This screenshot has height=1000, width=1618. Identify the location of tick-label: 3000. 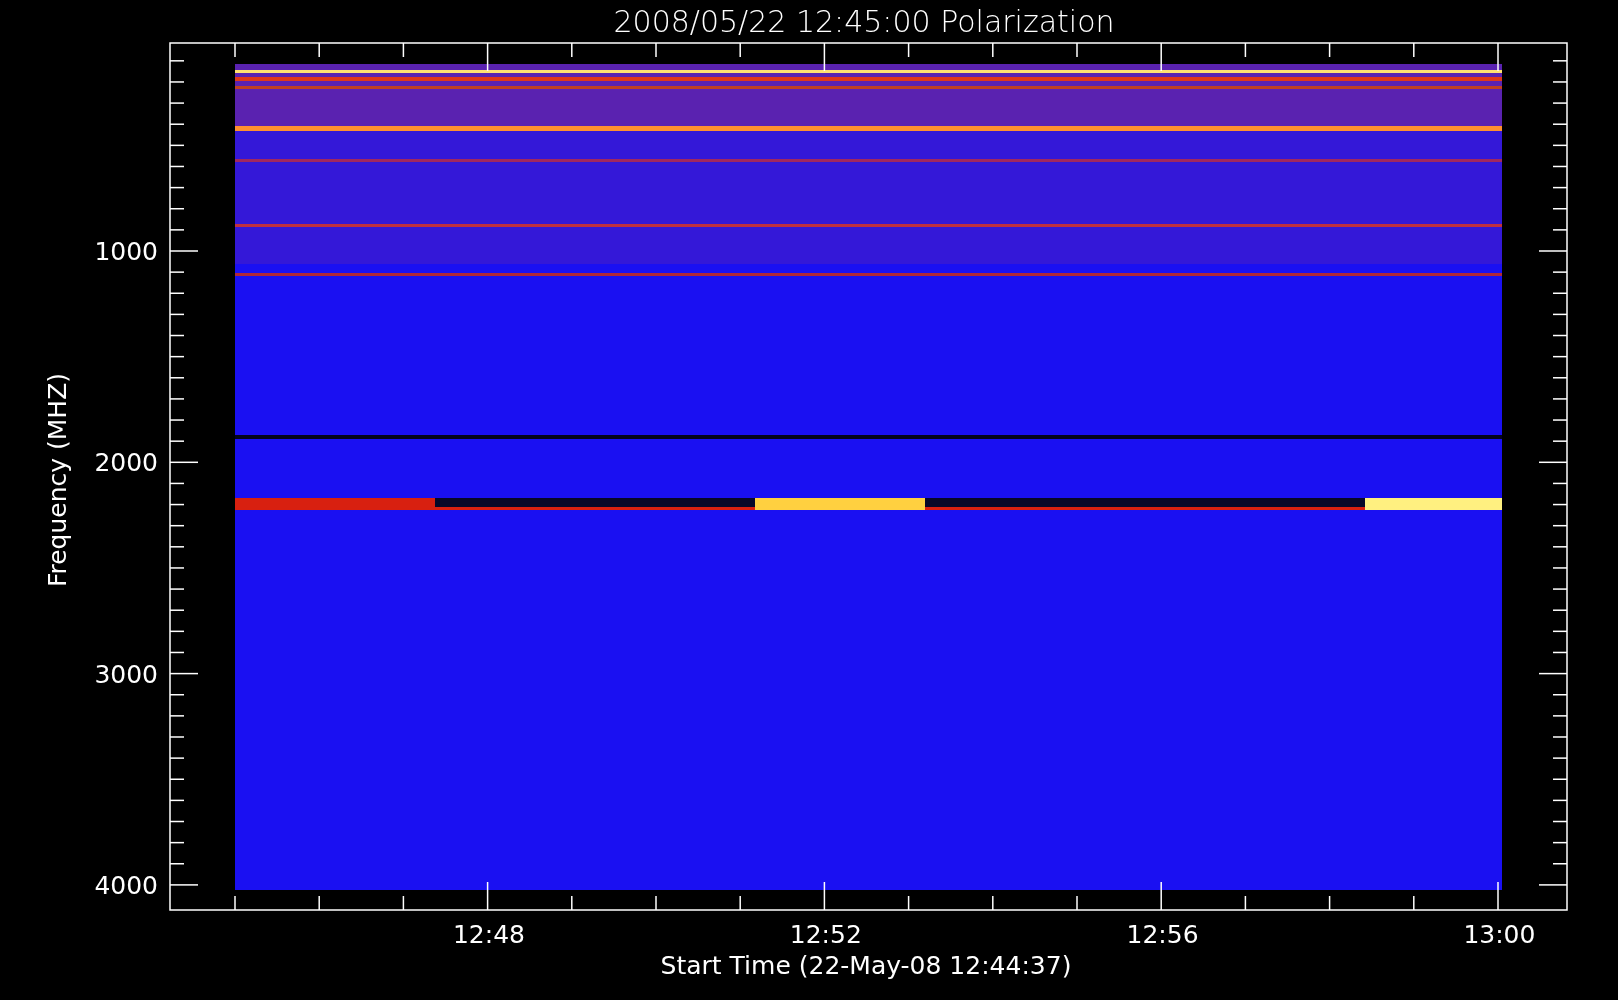
(126, 674).